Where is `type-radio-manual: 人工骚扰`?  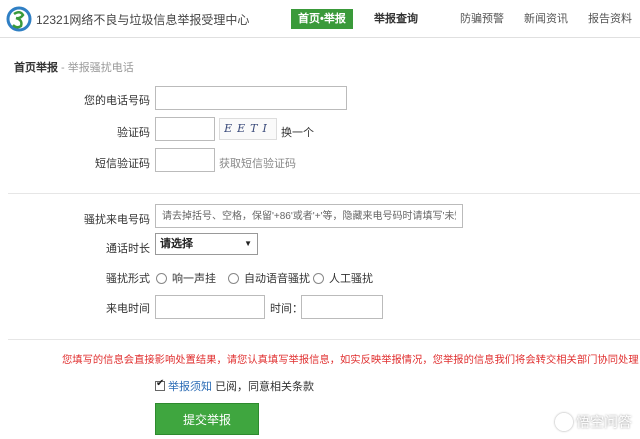 type-radio-manual: 人工骚扰 is located at coordinates (343, 278).